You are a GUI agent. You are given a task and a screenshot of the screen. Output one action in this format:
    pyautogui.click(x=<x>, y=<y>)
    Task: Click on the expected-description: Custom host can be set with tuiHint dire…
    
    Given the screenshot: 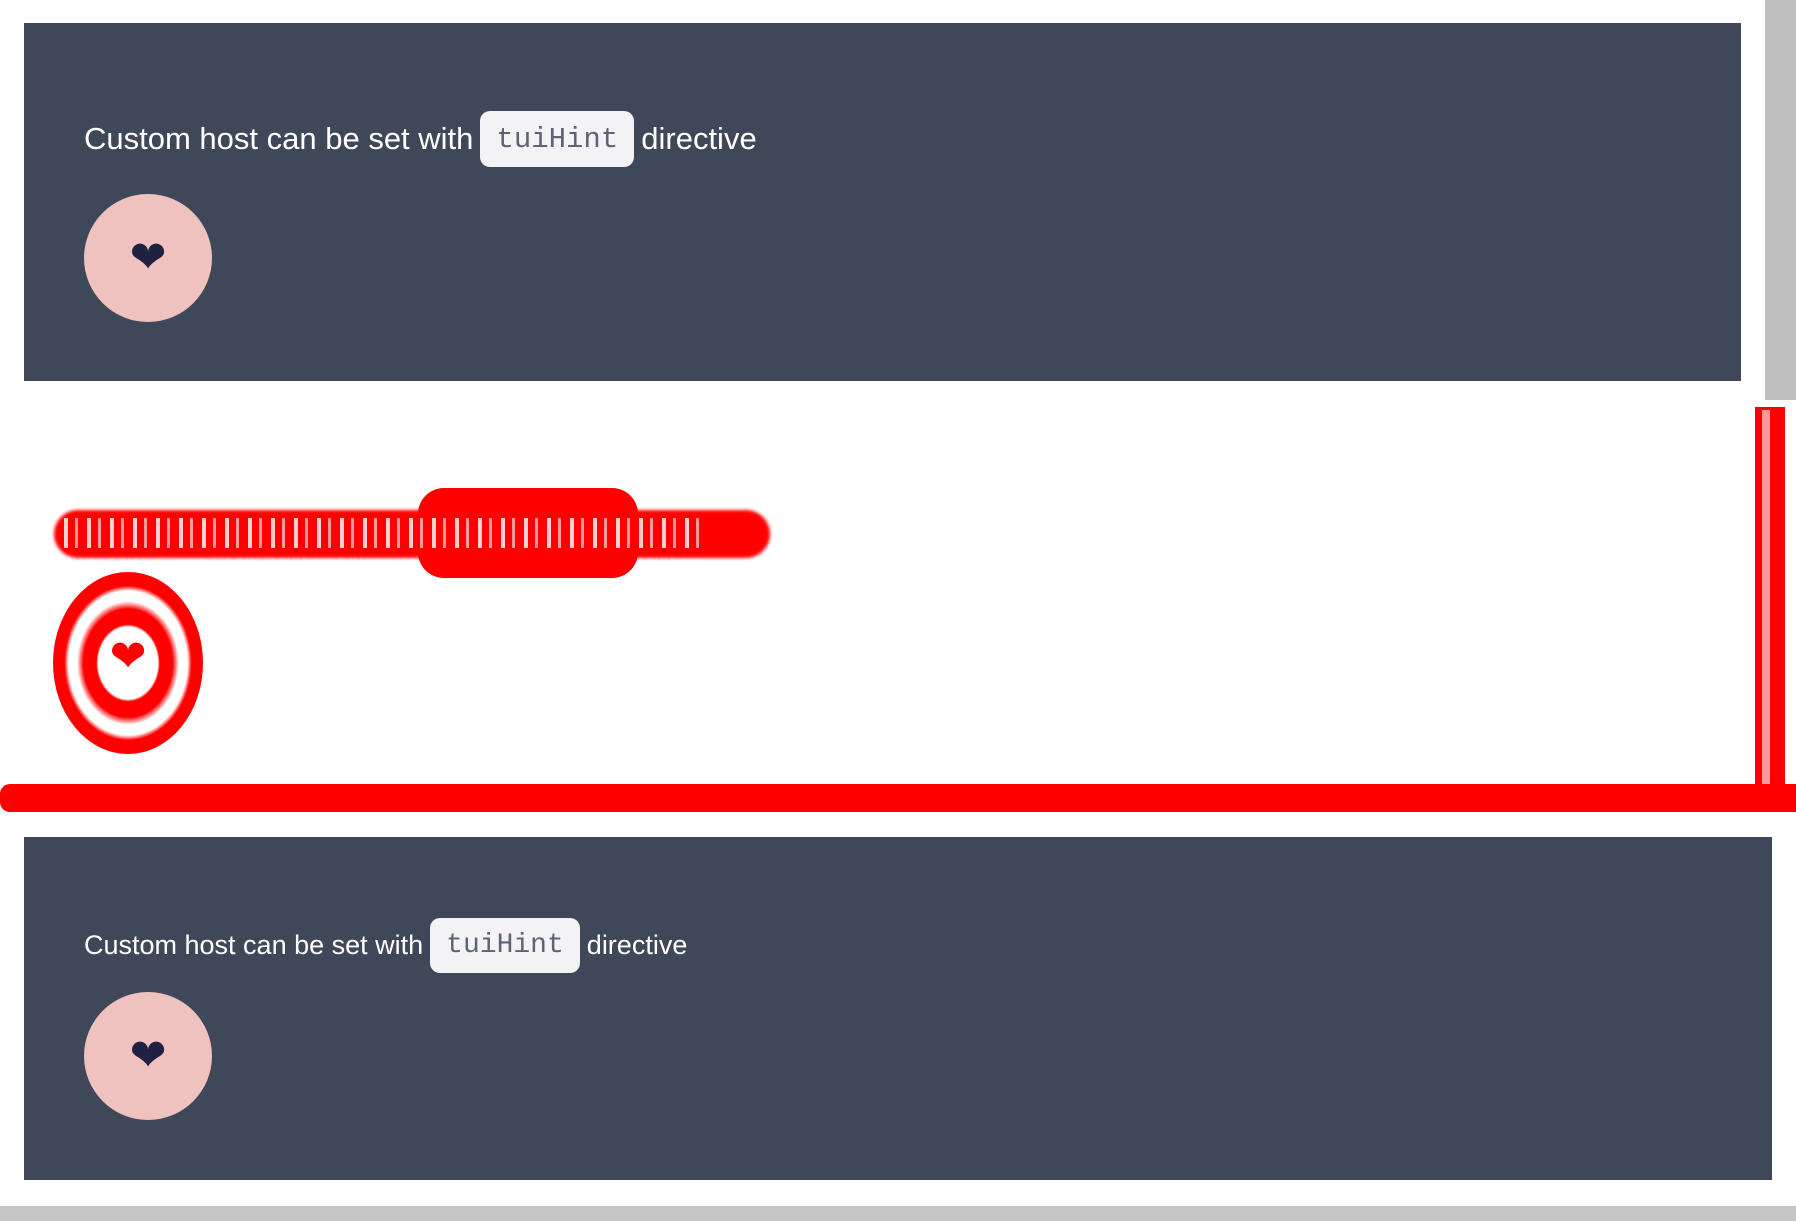 What is the action you would take?
    pyautogui.click(x=420, y=139)
    